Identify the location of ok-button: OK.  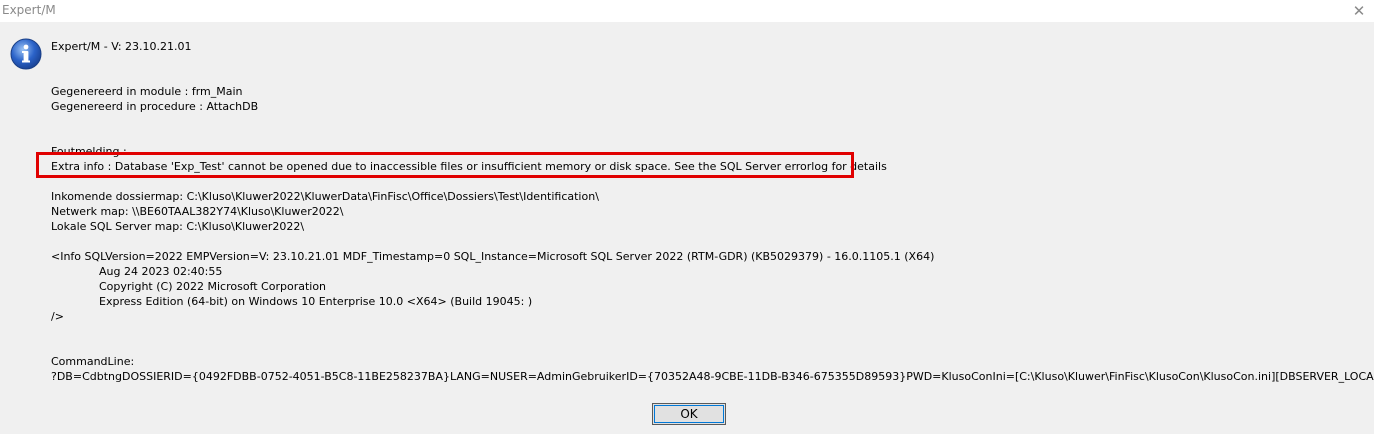
(689, 414).